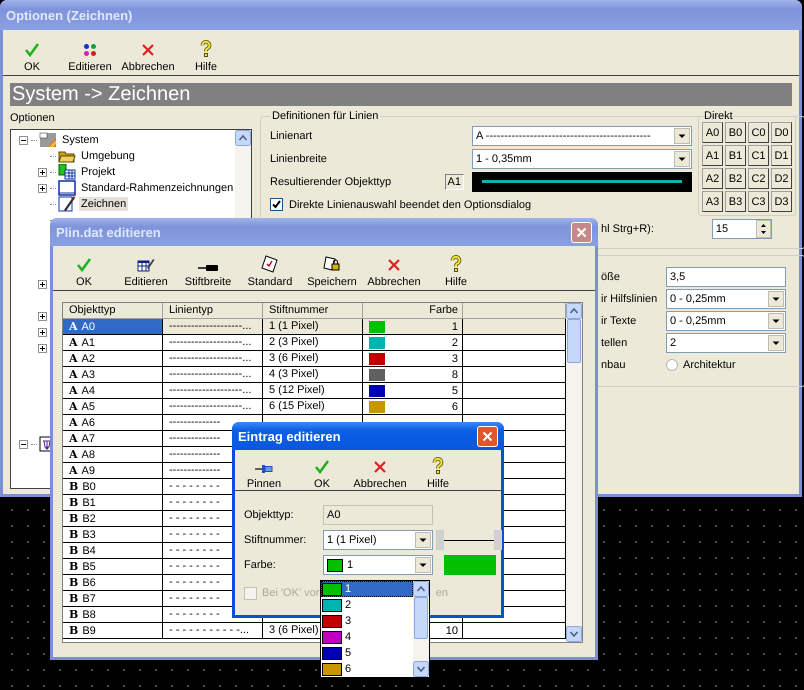 The height and width of the screenshot is (690, 804). What do you see at coordinates (67, 172) in the screenshot?
I see `project-icon` at bounding box center [67, 172].